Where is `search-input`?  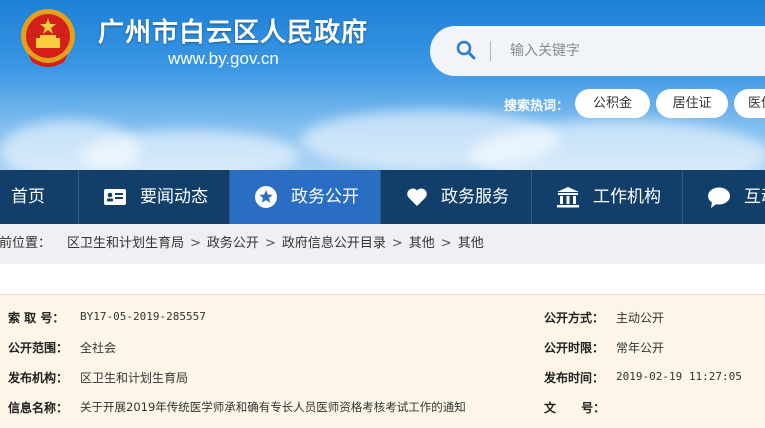 search-input is located at coordinates (635, 51).